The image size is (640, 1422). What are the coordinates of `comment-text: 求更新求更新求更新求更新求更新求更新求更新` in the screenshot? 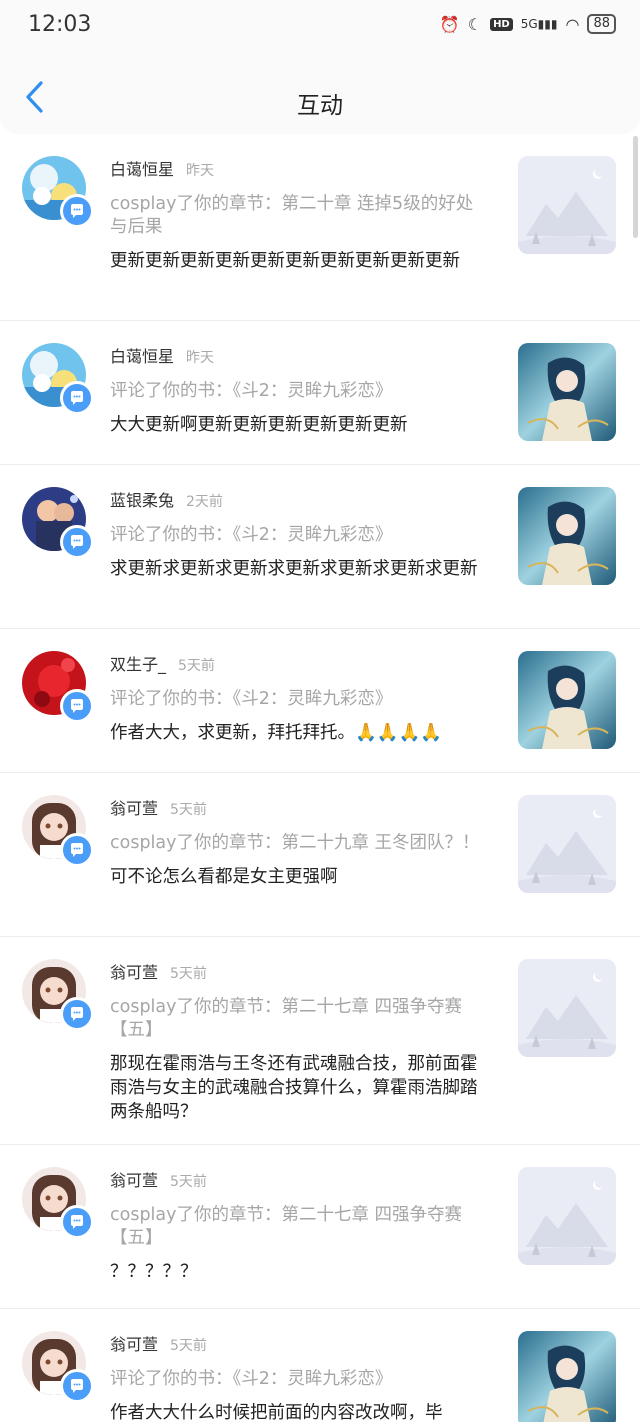 It's located at (294, 569).